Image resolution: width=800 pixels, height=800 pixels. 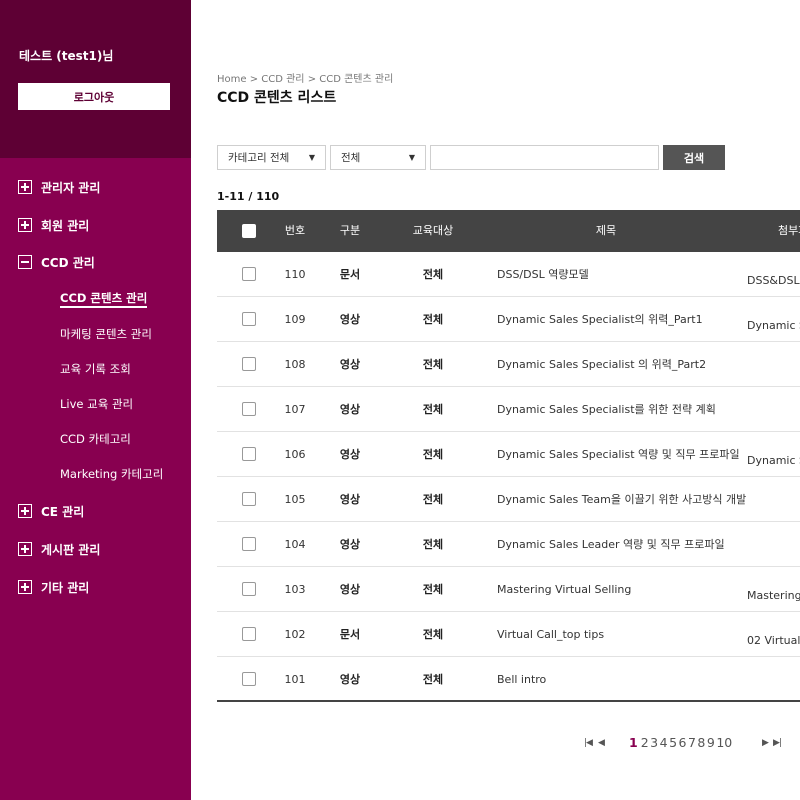 I want to click on table-row: 110문서전체DSS/DSL 역량모델DSS&DSL 역, so click(x=508, y=274).